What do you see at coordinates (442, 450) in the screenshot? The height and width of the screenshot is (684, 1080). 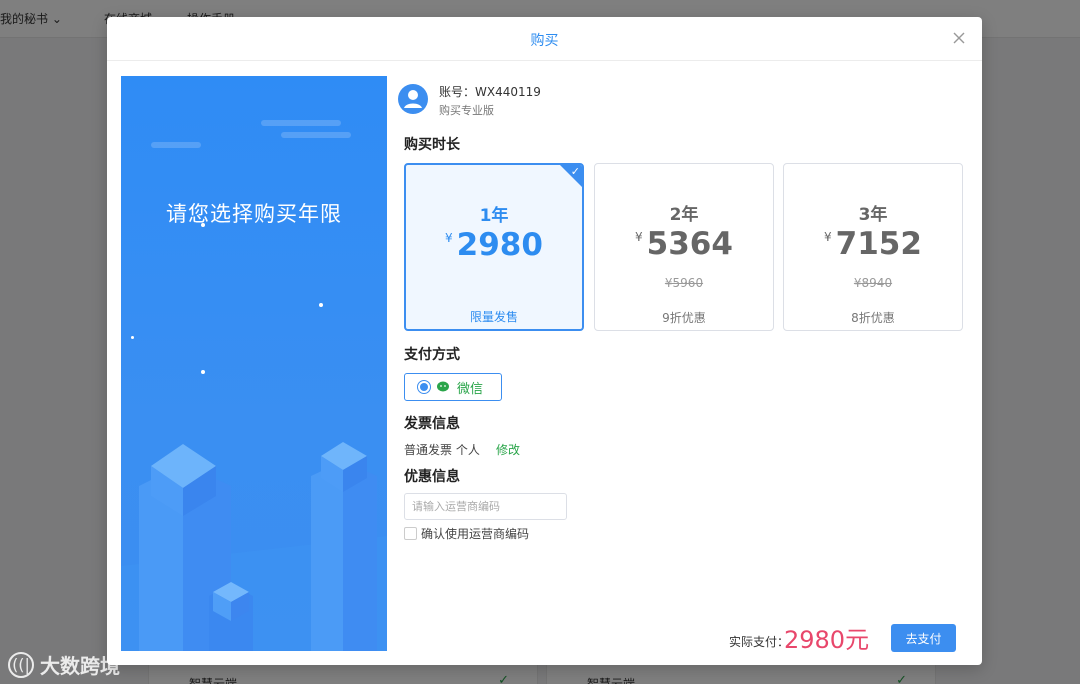 I see `invoice-text: 普通发票 个人` at bounding box center [442, 450].